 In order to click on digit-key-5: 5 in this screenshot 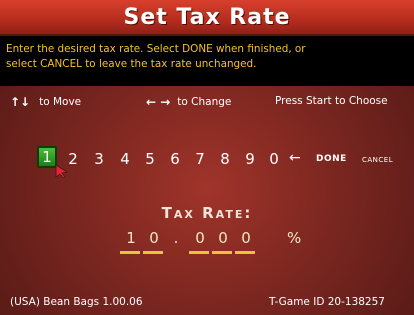, I will do `click(150, 159)`.